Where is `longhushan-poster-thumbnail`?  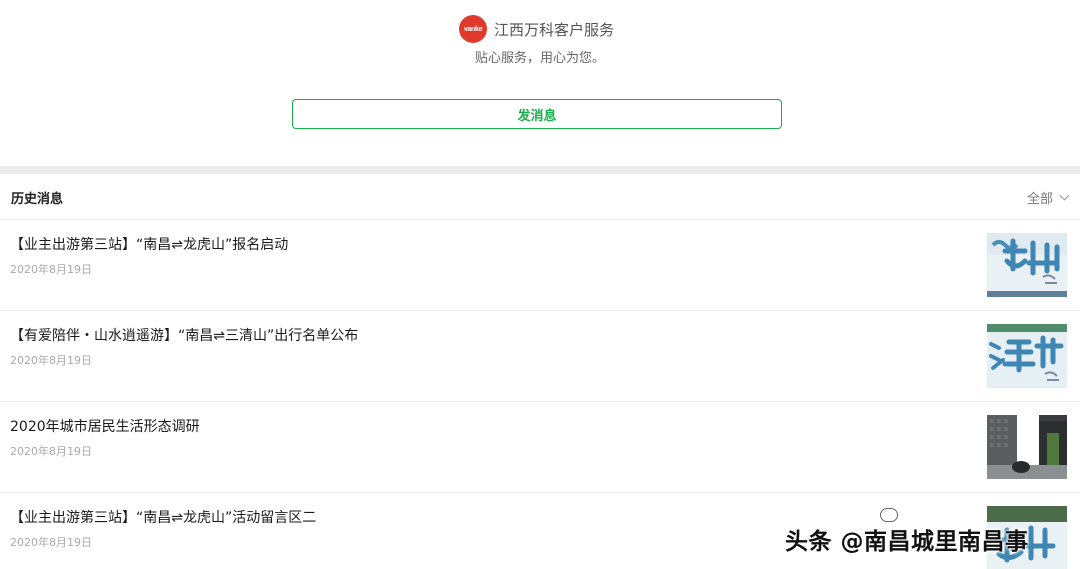 longhushan-poster-thumbnail is located at coordinates (1027, 265).